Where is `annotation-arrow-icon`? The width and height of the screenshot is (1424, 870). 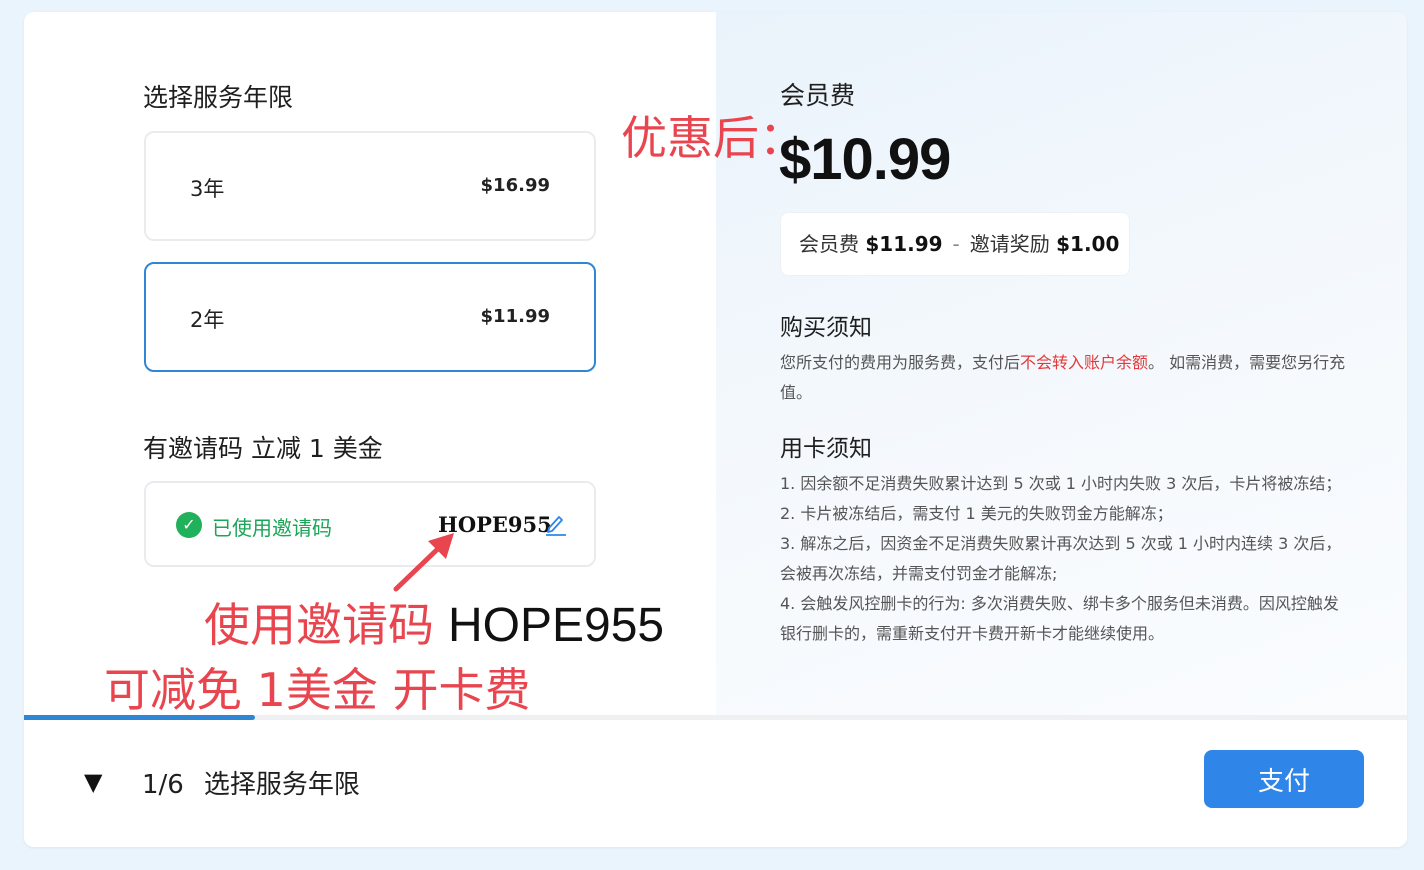 annotation-arrow-icon is located at coordinates (423, 562).